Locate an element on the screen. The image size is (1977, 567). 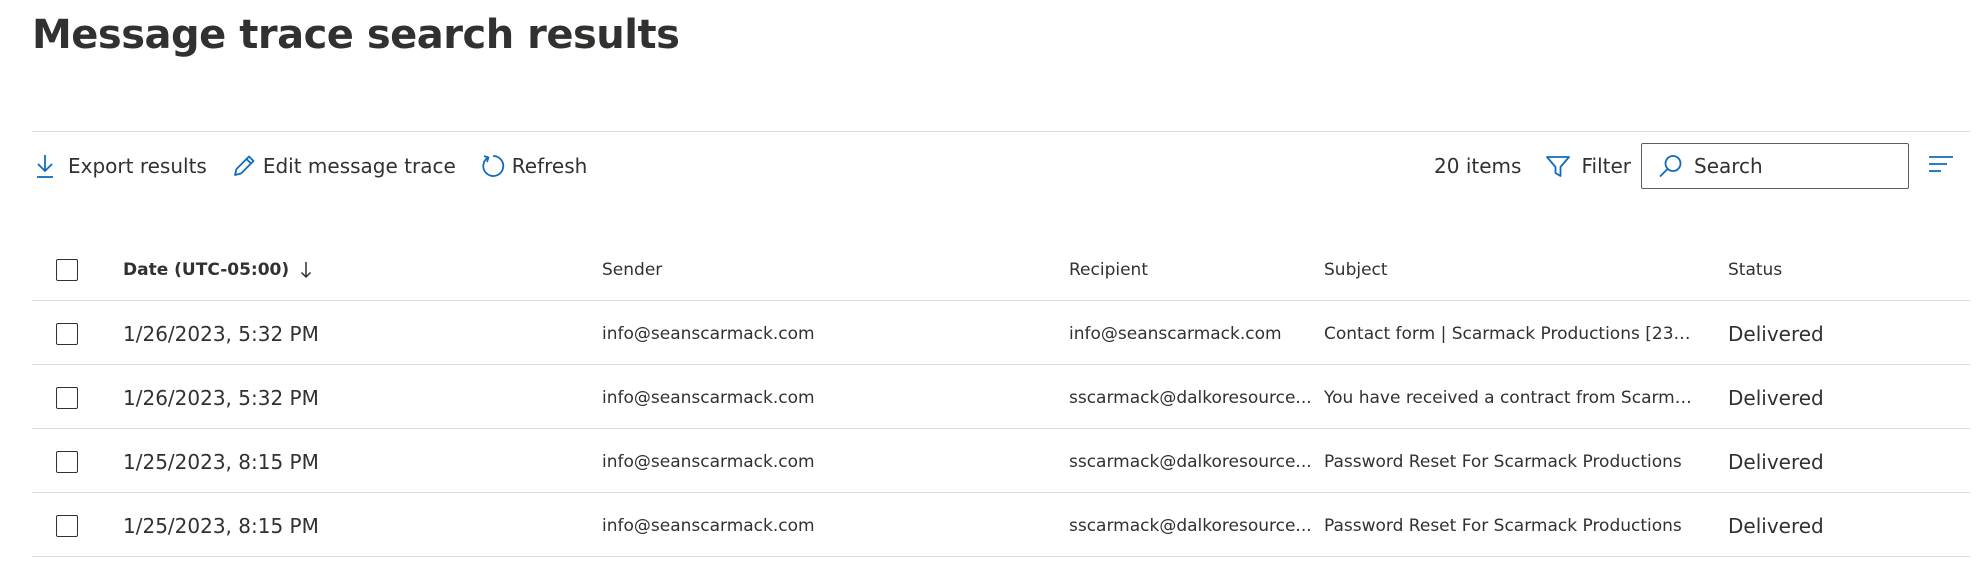
command-bar-right: 20 items Filter Search is located at coordinates (1695, 166).